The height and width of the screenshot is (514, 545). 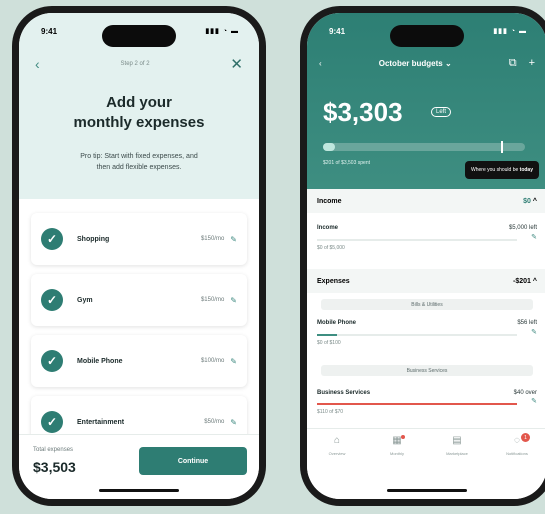 What do you see at coordinates (527, 201) in the screenshot?
I see `income-header-value: $0` at bounding box center [527, 201].